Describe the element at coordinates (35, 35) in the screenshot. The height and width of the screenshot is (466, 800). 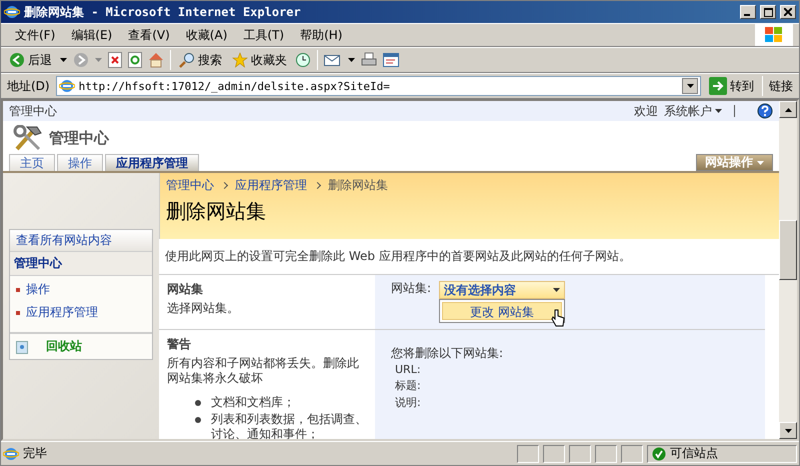
I see `menu-item: 文件(F)` at that location.